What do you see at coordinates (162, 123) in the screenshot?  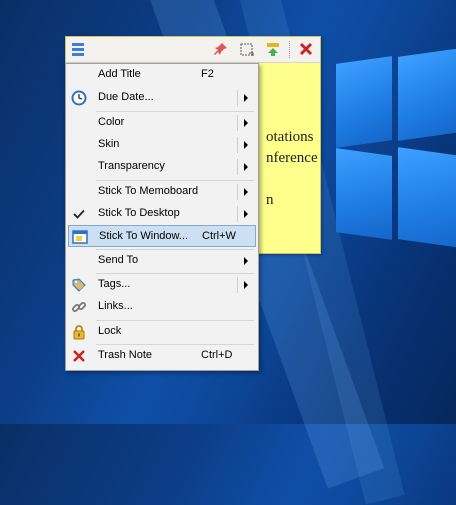 I see `menu-item-color: Color` at bounding box center [162, 123].